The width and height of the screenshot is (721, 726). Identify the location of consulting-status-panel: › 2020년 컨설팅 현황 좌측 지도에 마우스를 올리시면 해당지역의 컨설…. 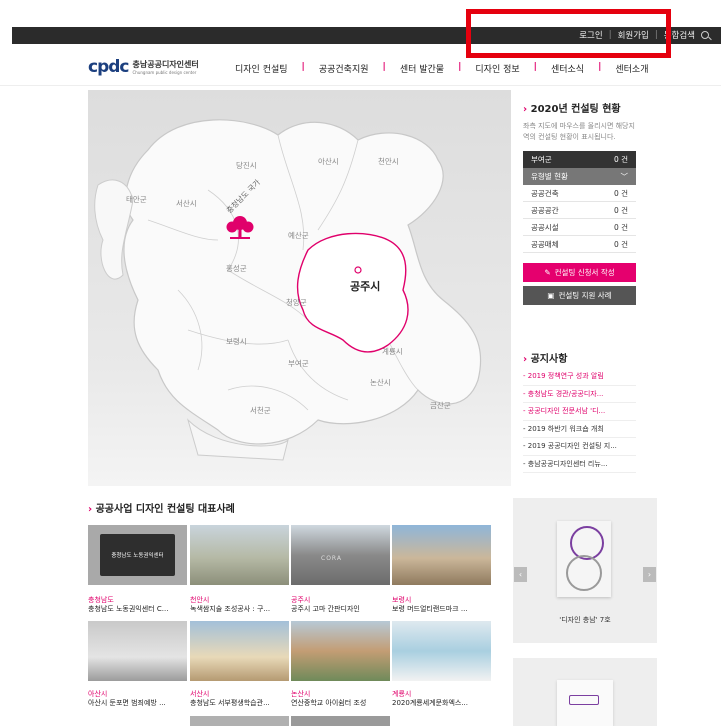
(579, 202).